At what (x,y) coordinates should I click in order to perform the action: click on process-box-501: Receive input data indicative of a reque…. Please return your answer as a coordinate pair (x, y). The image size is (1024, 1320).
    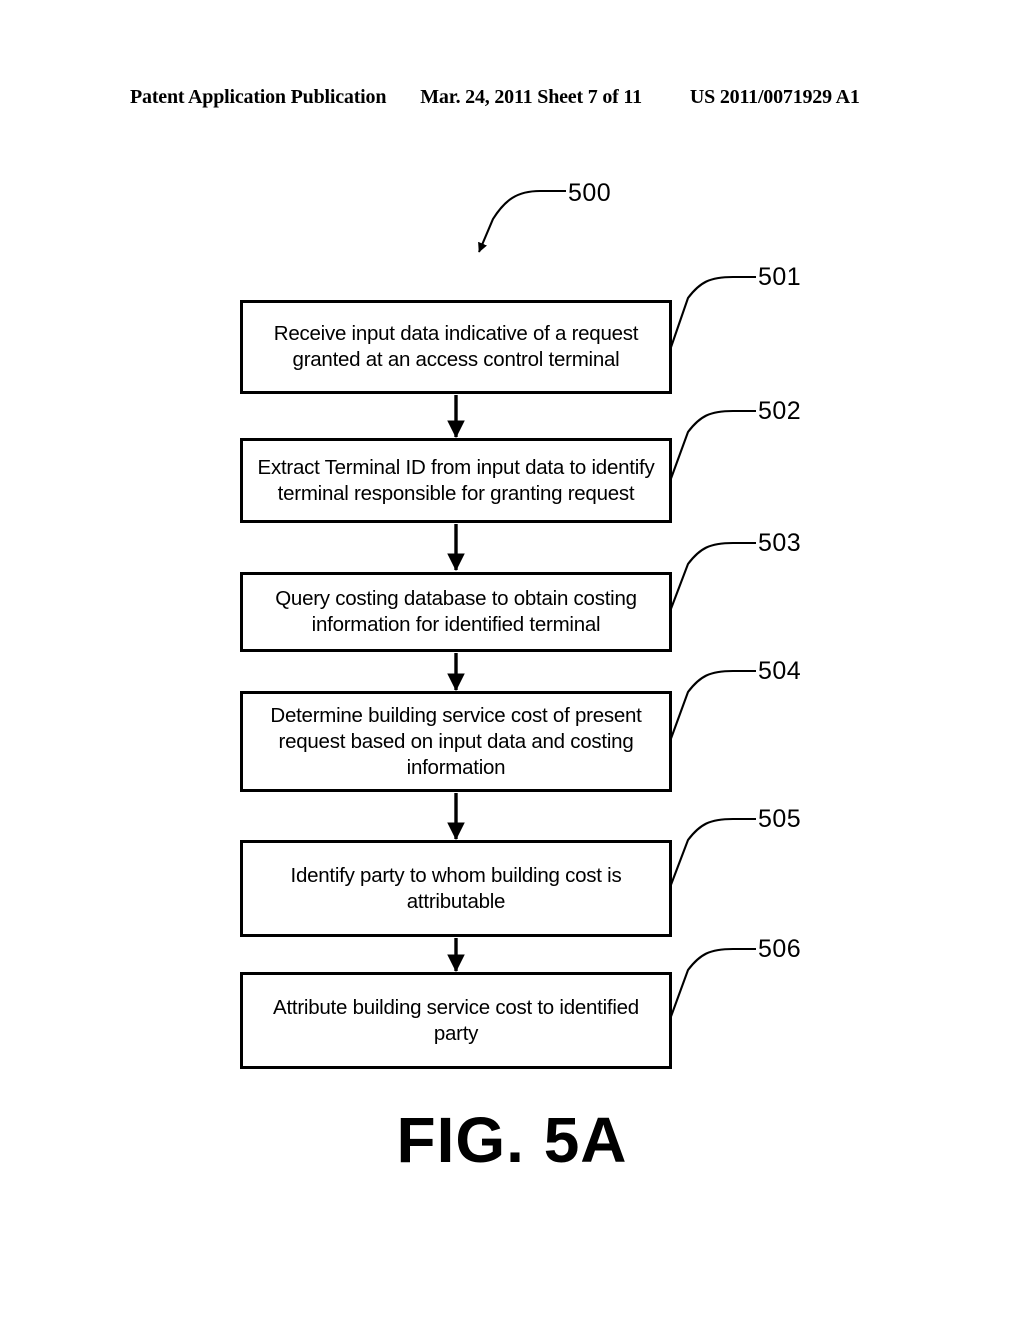
    Looking at the image, I should click on (456, 347).